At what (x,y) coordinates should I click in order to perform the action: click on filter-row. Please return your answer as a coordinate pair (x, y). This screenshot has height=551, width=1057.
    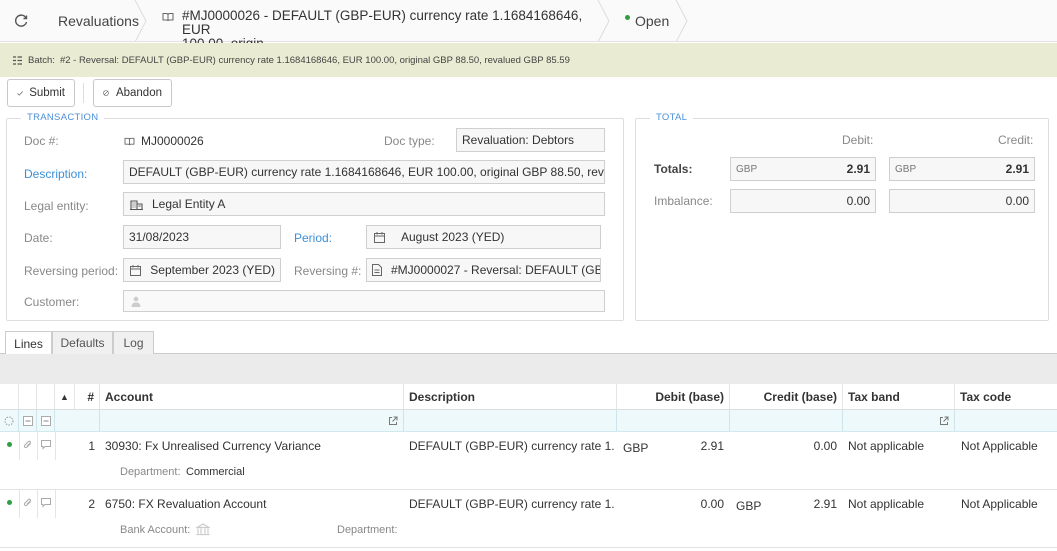
    Looking at the image, I should click on (528, 421).